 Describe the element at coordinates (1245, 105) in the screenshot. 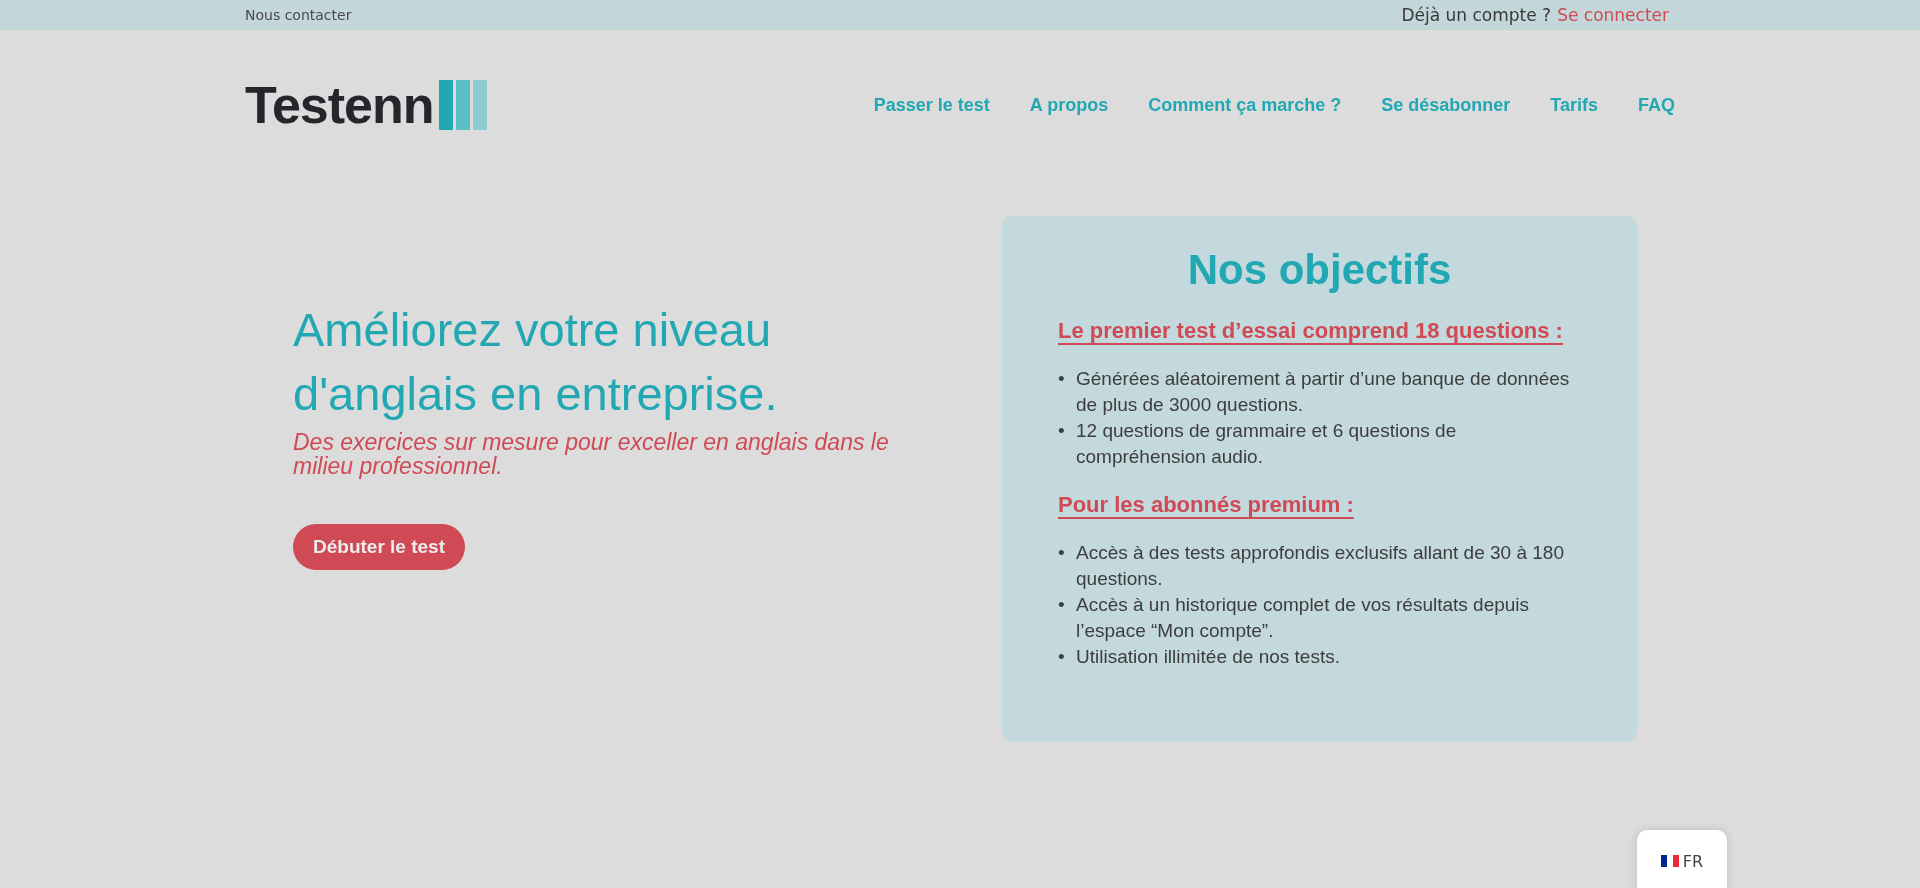

I see `nav-link: Comment ça marche ?` at that location.